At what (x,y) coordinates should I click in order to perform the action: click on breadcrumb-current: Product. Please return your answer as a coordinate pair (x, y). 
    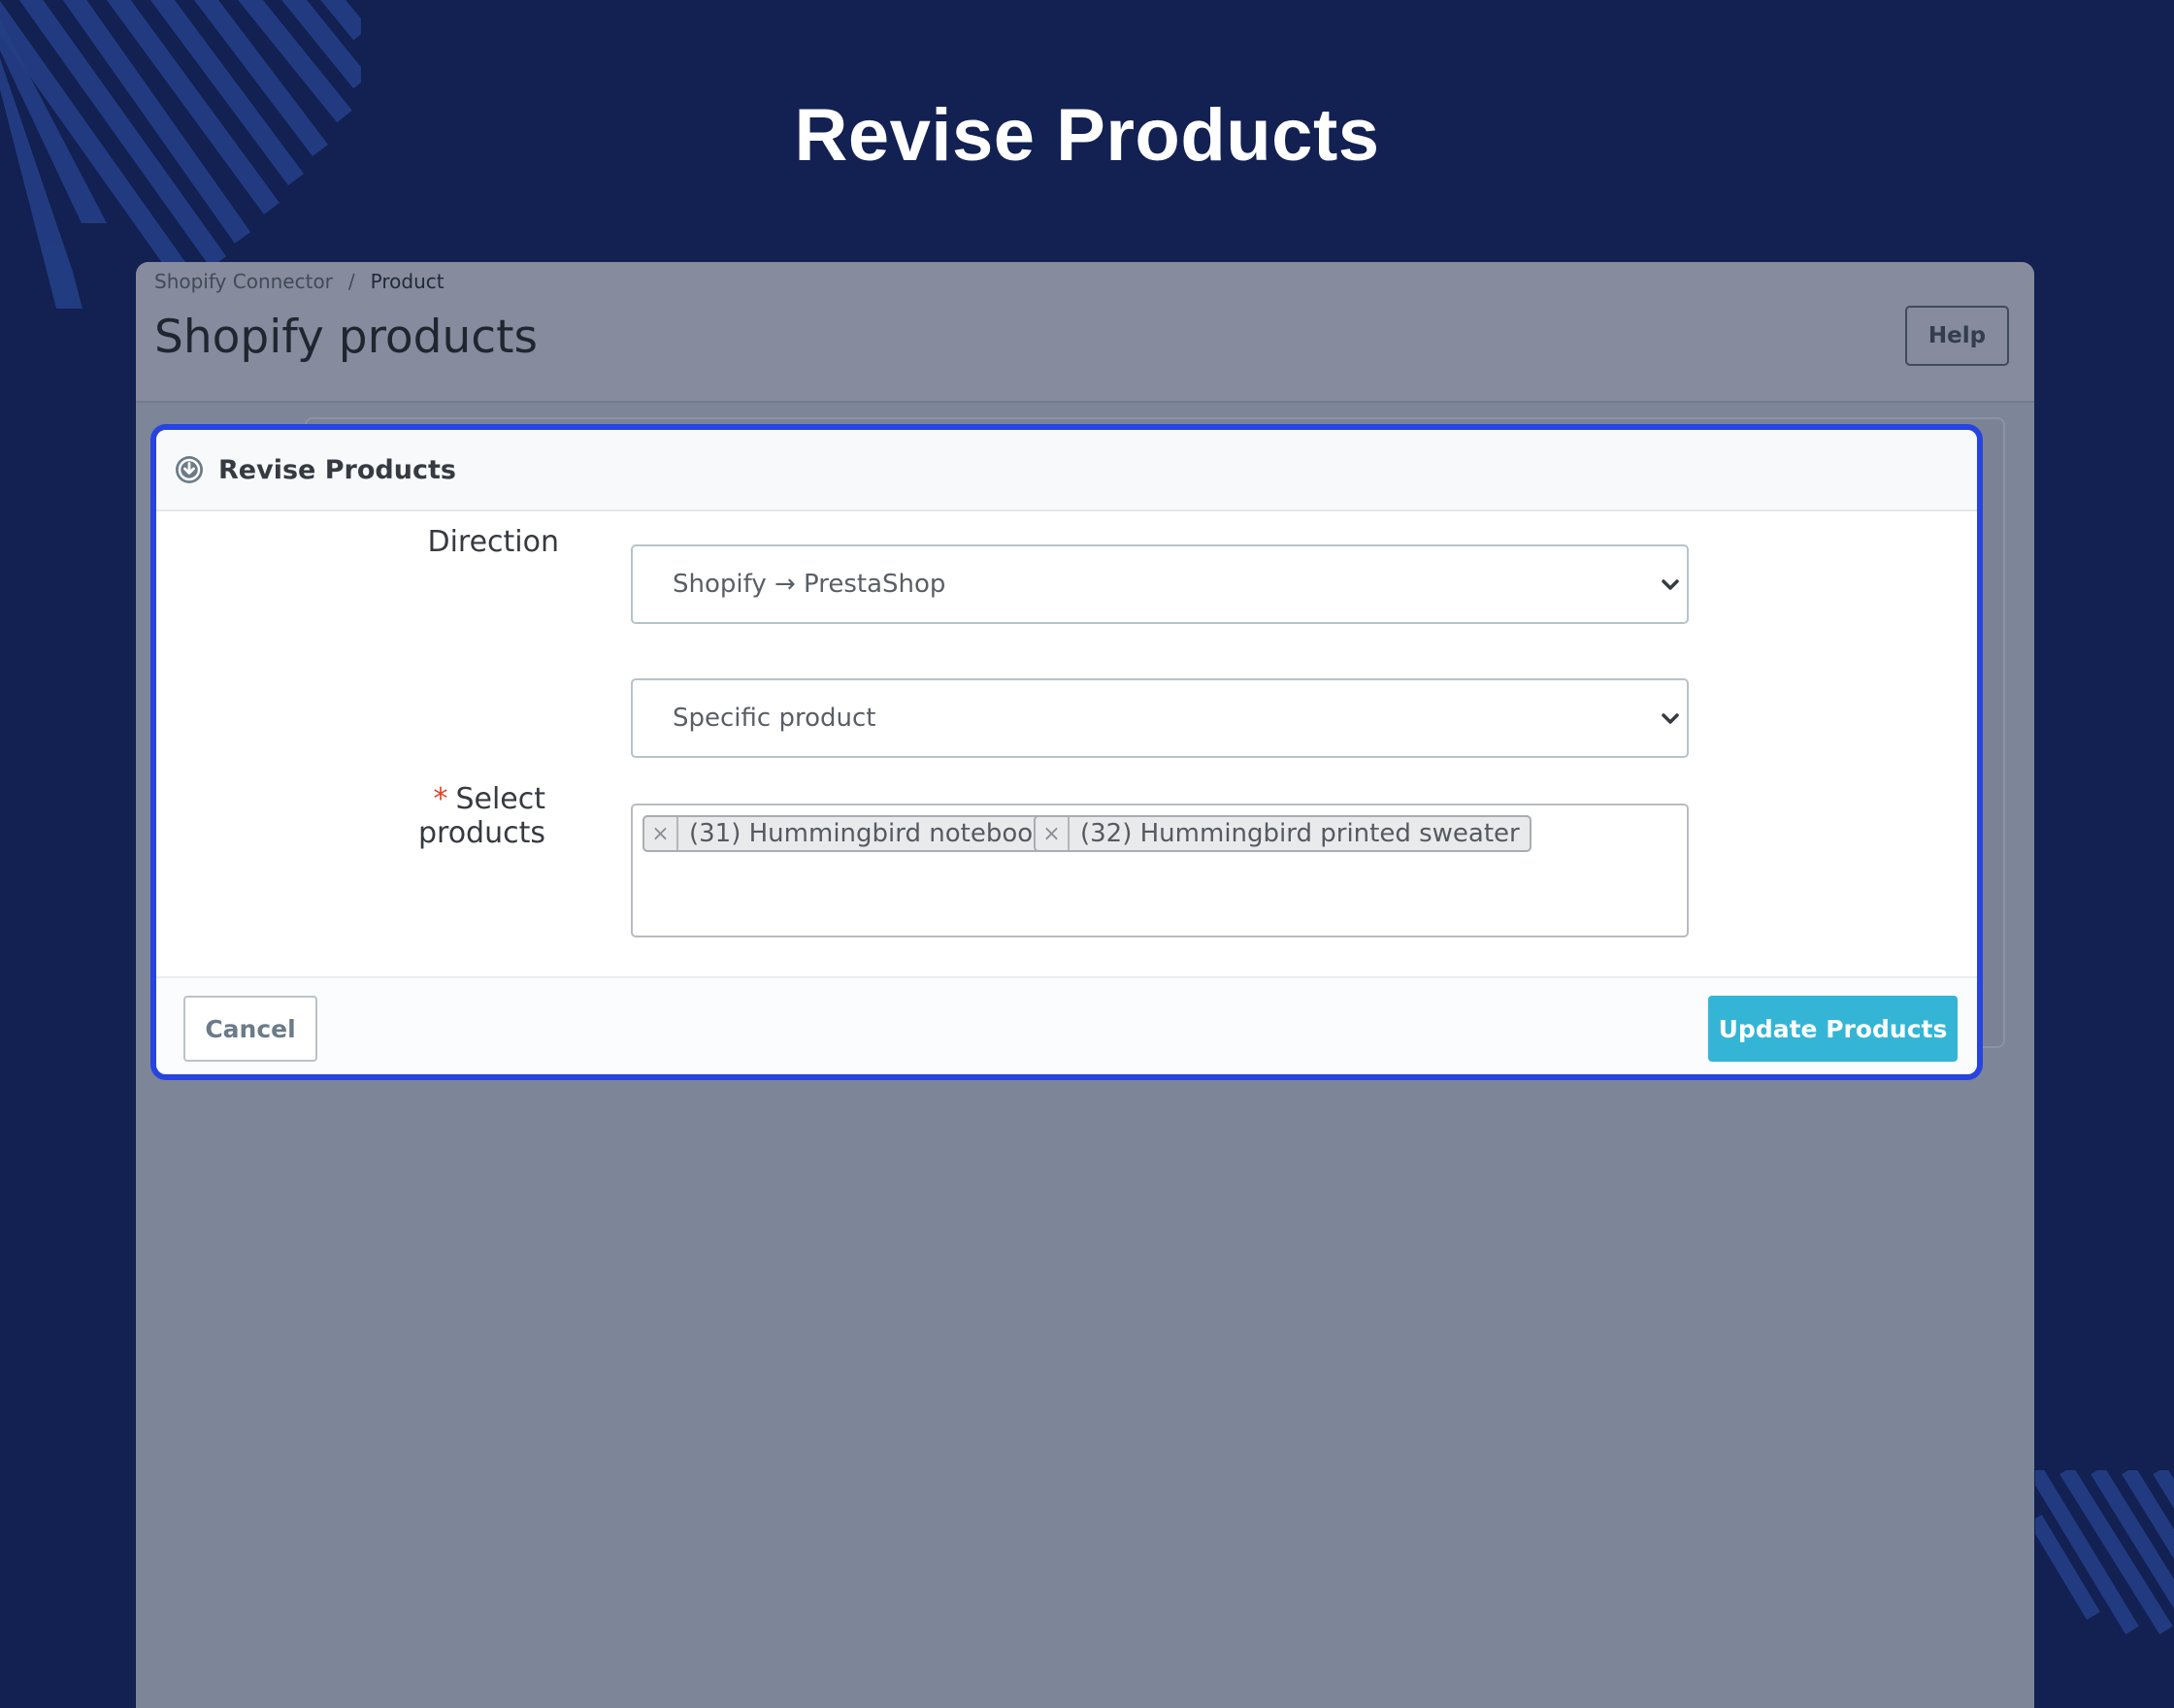
    Looking at the image, I should click on (407, 281).